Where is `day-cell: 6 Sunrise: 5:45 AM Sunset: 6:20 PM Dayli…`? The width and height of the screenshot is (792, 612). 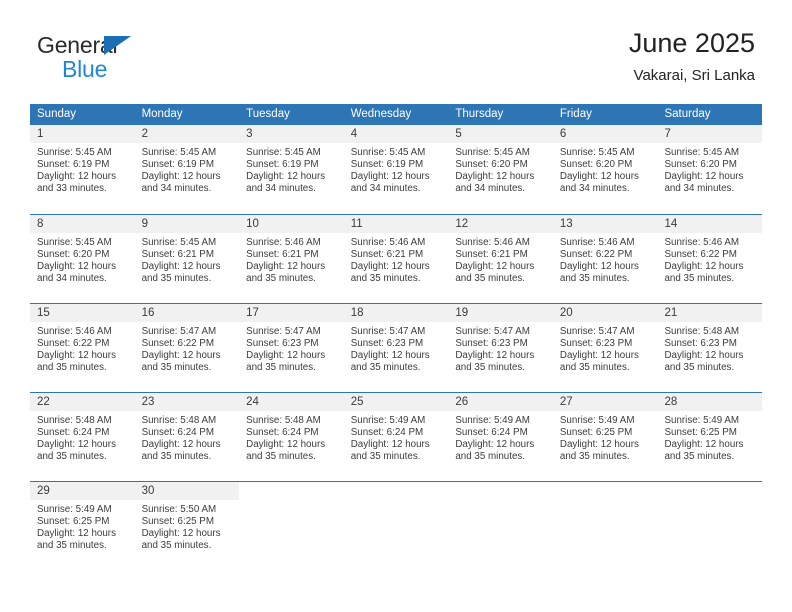 day-cell: 6 Sunrise: 5:45 AM Sunset: 6:20 PM Dayli… is located at coordinates (605, 169).